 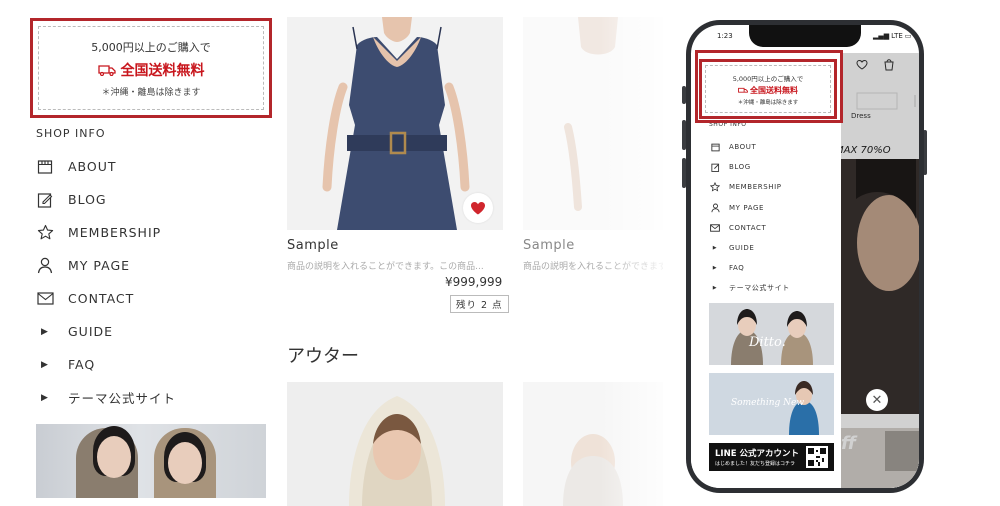 I want to click on mobile-feature-banner-ditto: Ditto., so click(x=771, y=334).